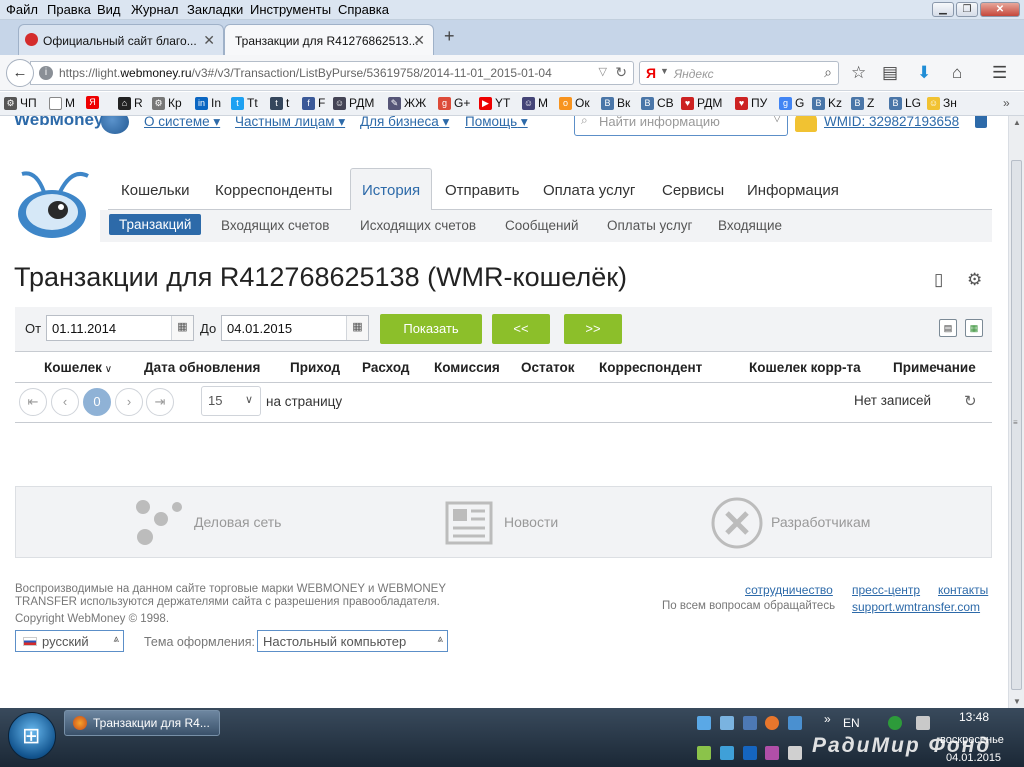 Image resolution: width=1024 pixels, height=767 pixels. Describe the element at coordinates (155, 190) in the screenshot. I see `tab-wallets: Кошельки` at that location.